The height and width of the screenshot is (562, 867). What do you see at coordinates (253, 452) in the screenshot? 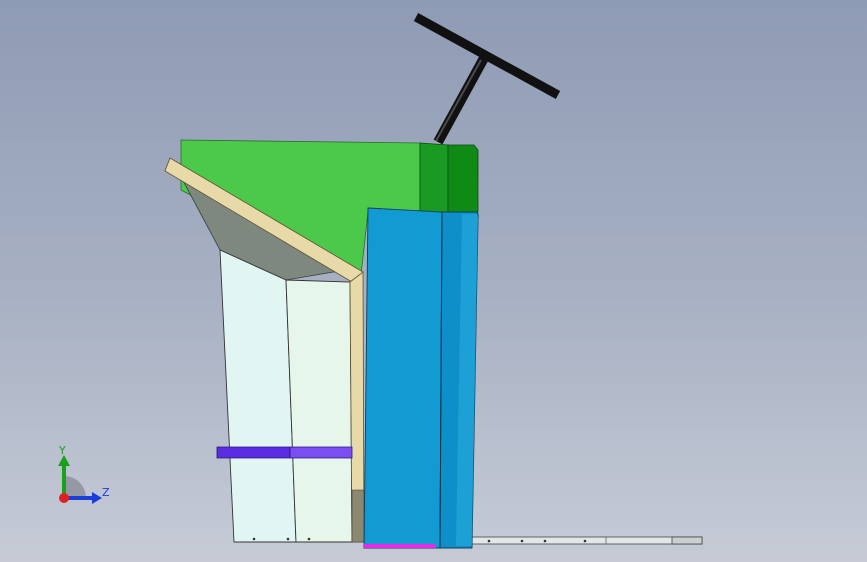
I see `purple-strap` at bounding box center [253, 452].